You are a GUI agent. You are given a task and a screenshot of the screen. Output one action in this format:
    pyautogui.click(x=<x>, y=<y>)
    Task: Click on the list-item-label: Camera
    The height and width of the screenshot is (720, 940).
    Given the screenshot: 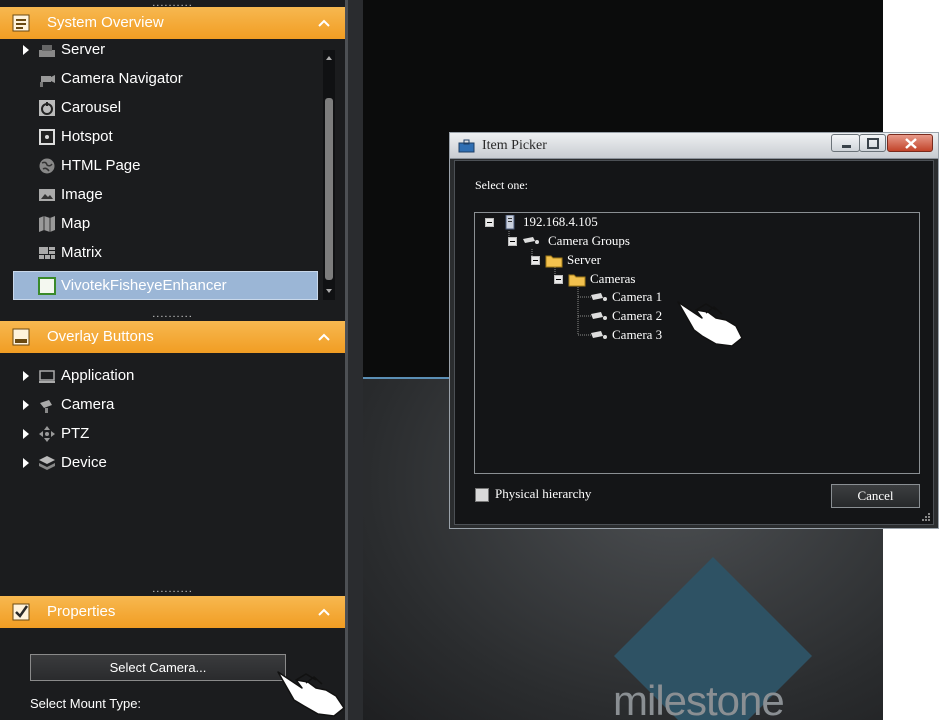 What is the action you would take?
    pyautogui.click(x=88, y=404)
    